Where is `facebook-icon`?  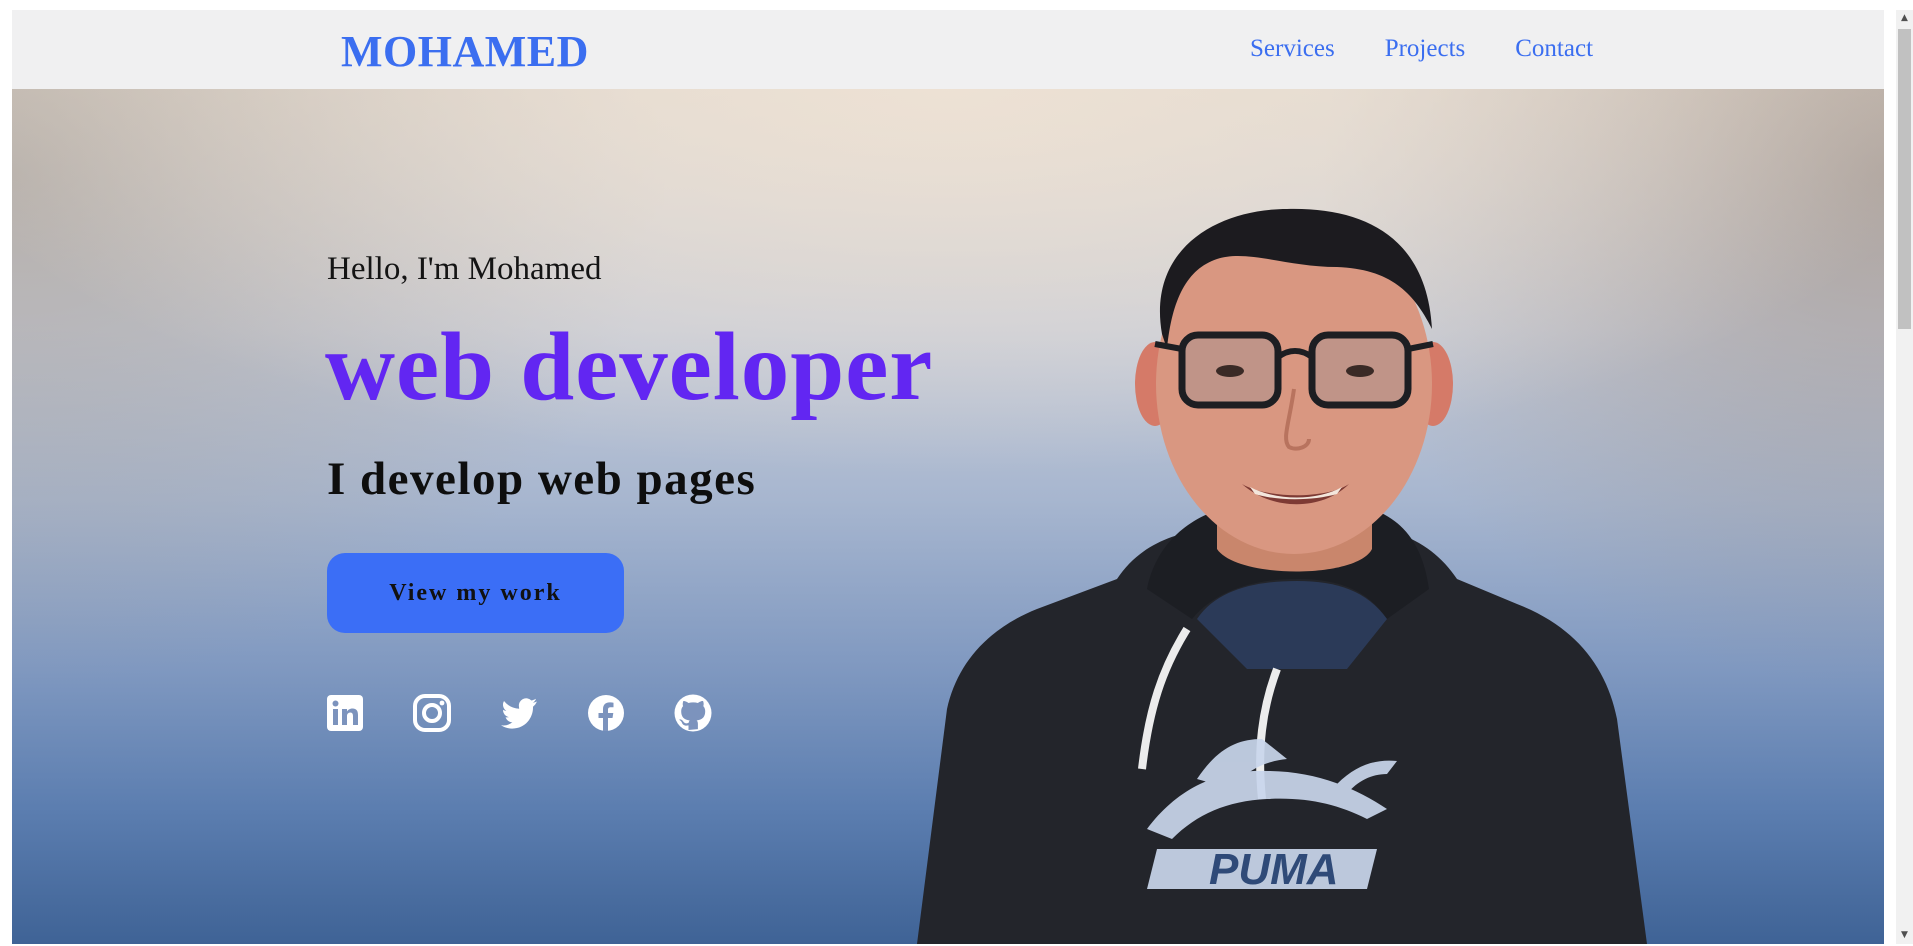
facebook-icon is located at coordinates (606, 713).